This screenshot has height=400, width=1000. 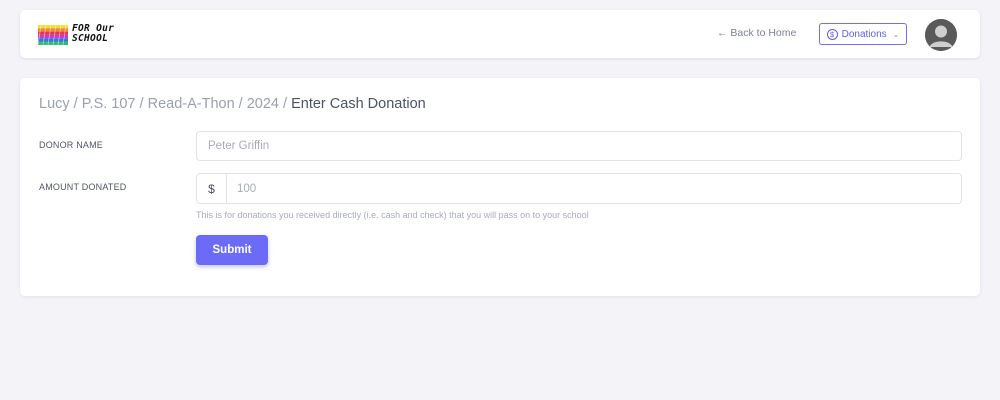 I want to click on breadcrumb-item-student: Lucy, so click(x=54, y=104).